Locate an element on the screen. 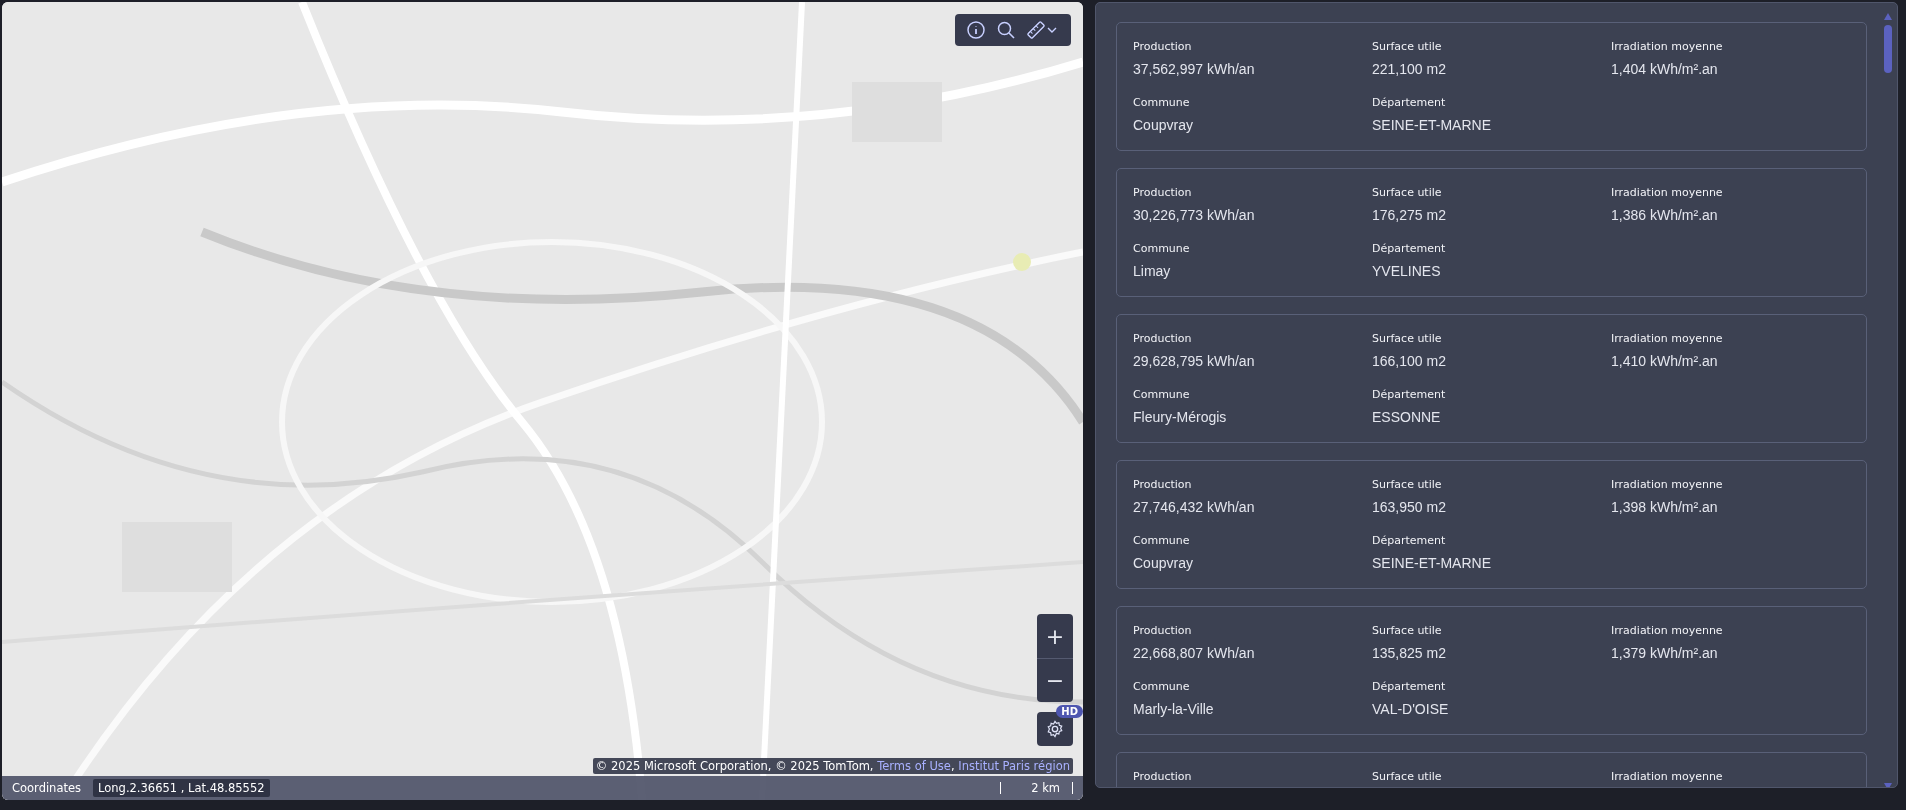  map-attribution: © 2025 Microsoft Corporation, © 2025 TomTom, Terms of Use, Institut Paris région is located at coordinates (832, 766).